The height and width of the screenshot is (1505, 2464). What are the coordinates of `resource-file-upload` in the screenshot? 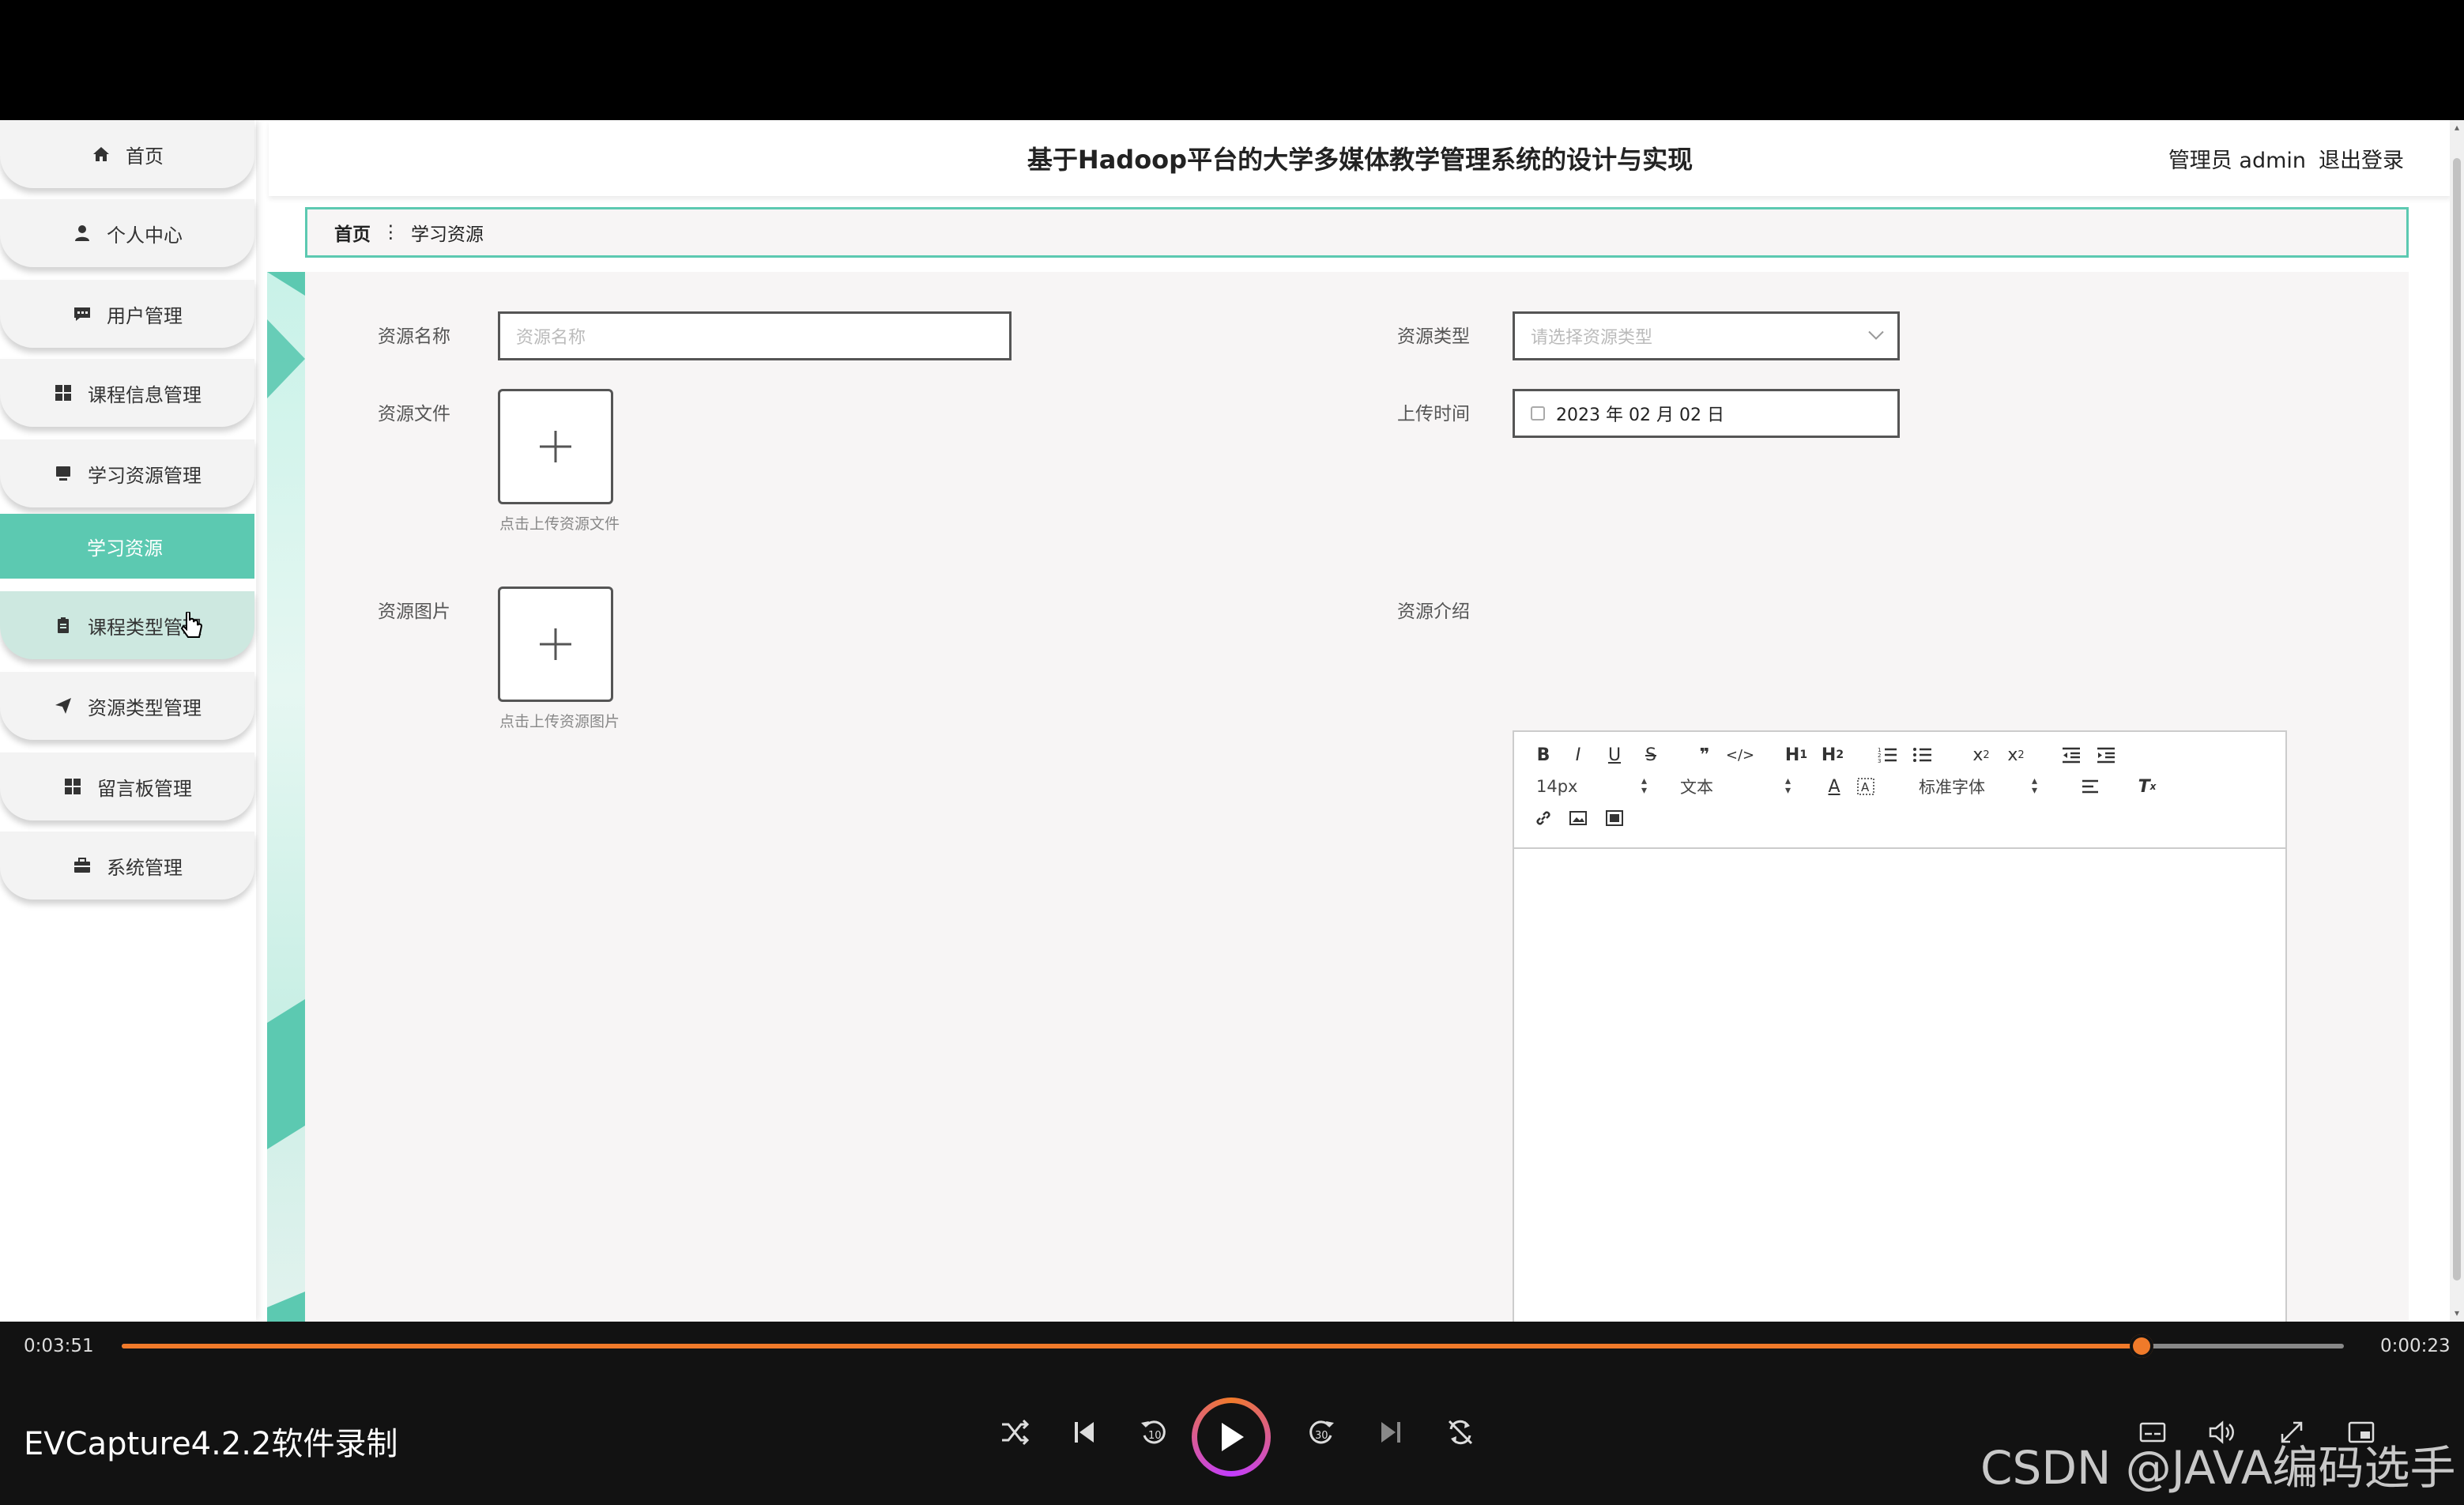 It's located at (555, 446).